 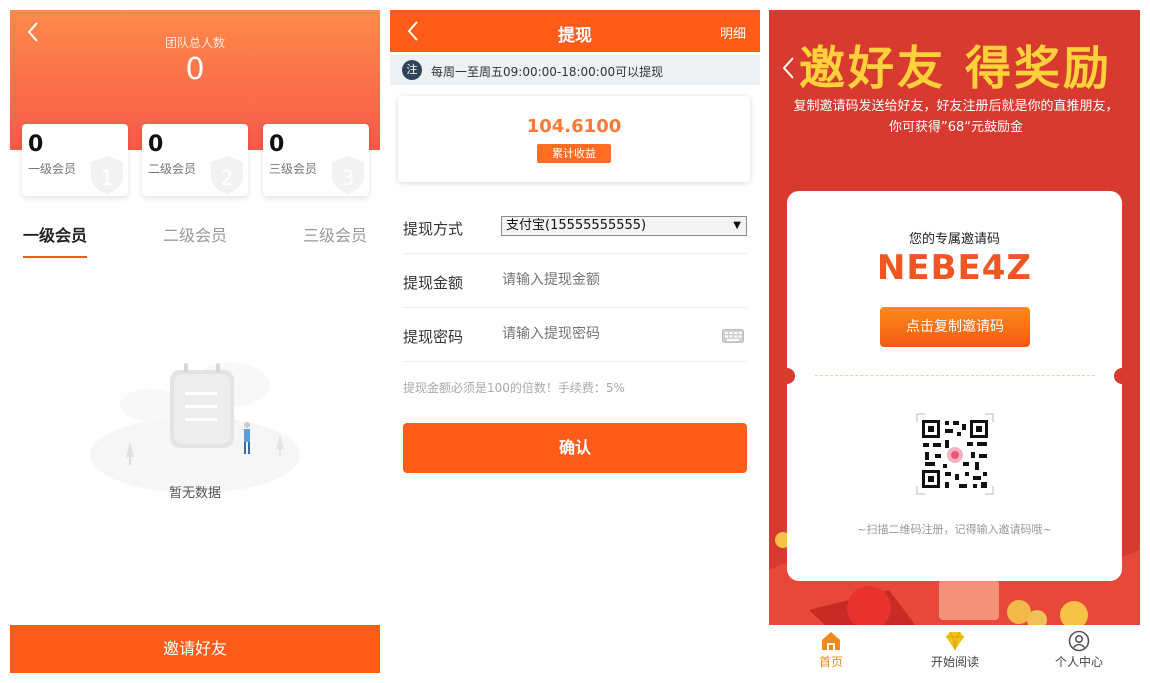 What do you see at coordinates (277, 144) in the screenshot?
I see `level-3-count: 0` at bounding box center [277, 144].